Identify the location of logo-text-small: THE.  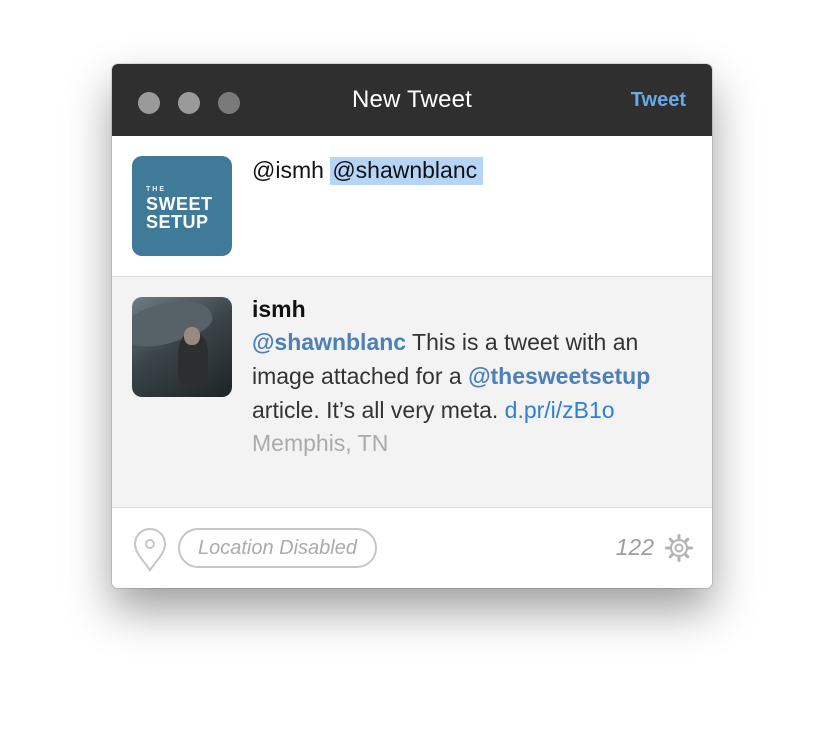
(156, 189).